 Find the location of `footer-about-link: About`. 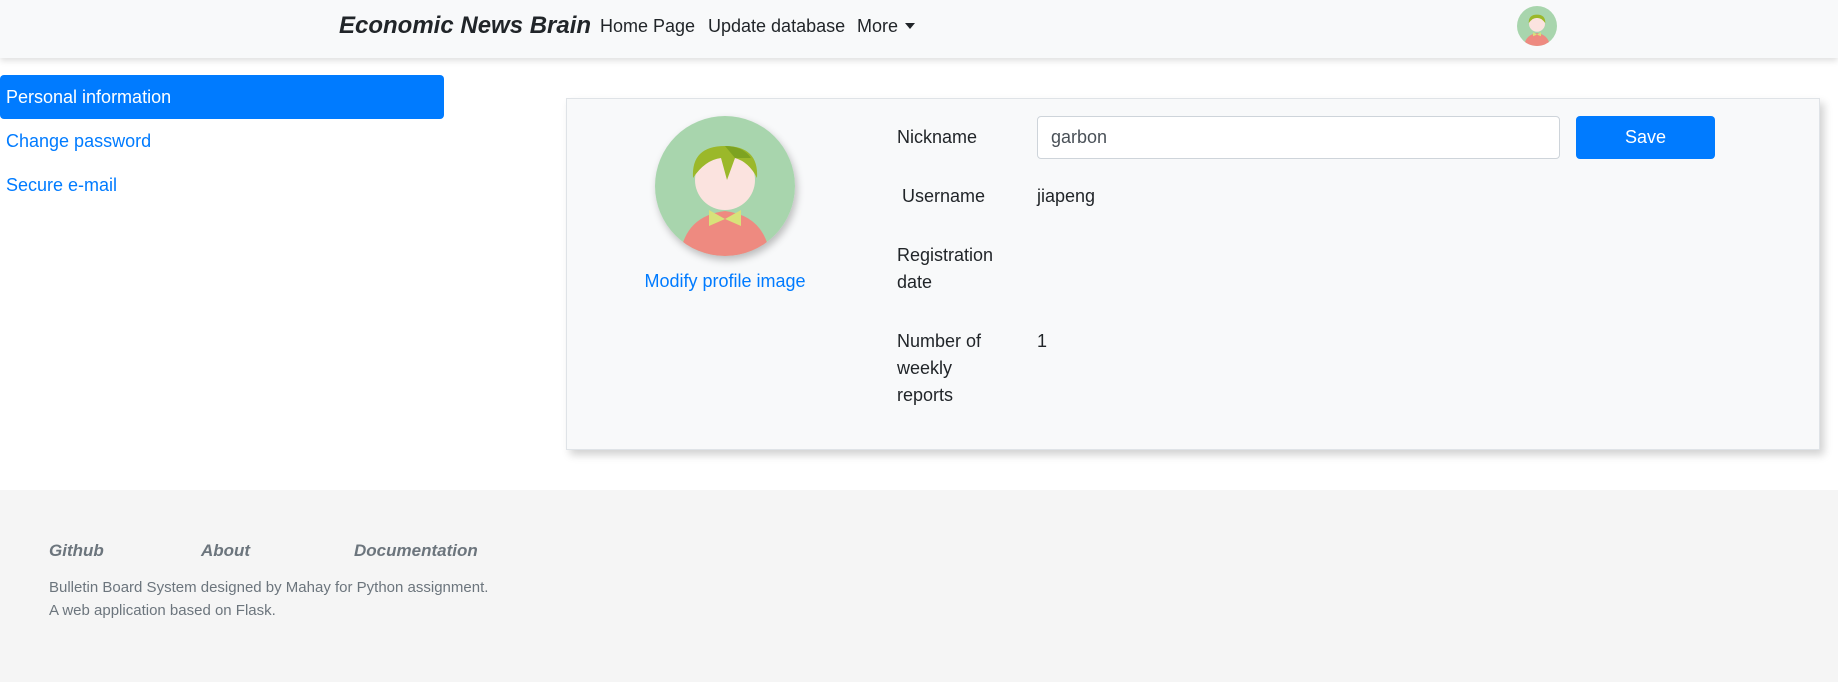

footer-about-link: About is located at coordinates (225, 551).